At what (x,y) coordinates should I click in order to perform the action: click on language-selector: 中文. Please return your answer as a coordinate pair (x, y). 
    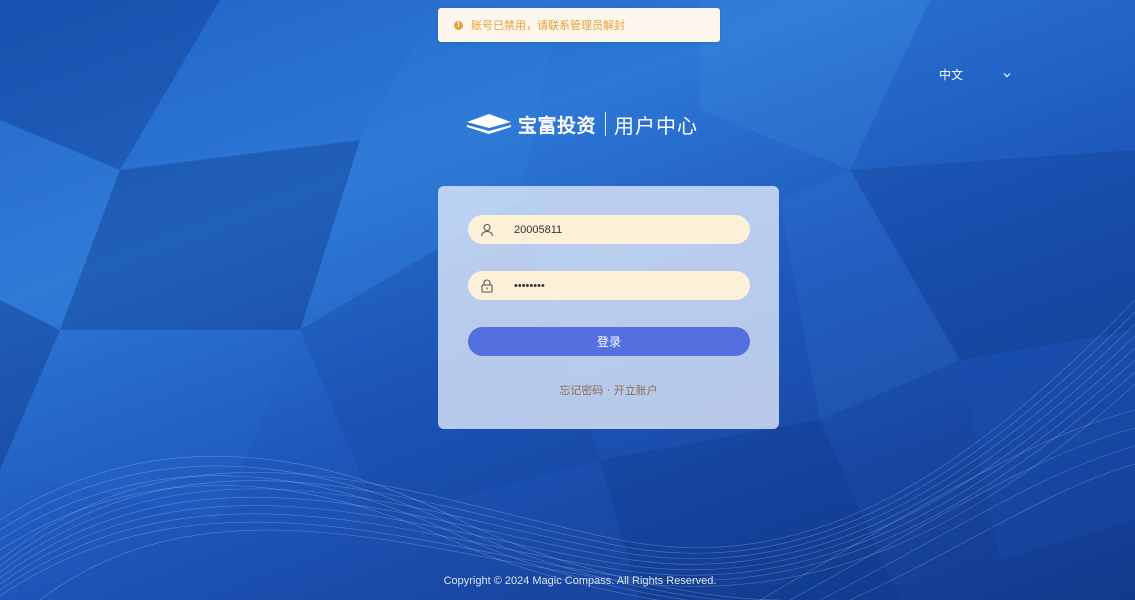
    Looking at the image, I should click on (975, 74).